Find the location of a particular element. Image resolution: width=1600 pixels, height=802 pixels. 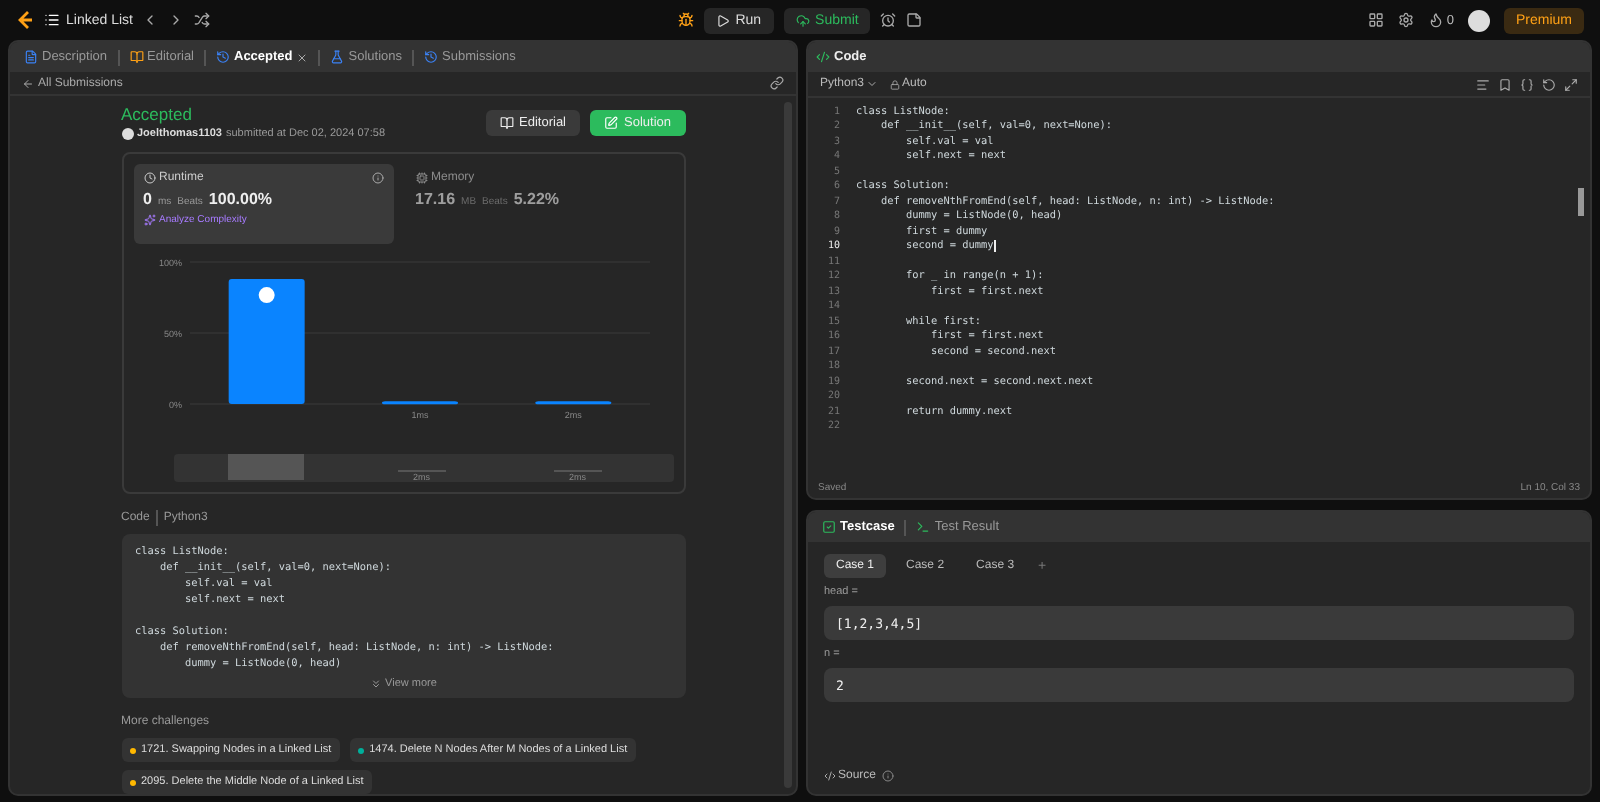

beats-percent: 5.22% is located at coordinates (536, 199).